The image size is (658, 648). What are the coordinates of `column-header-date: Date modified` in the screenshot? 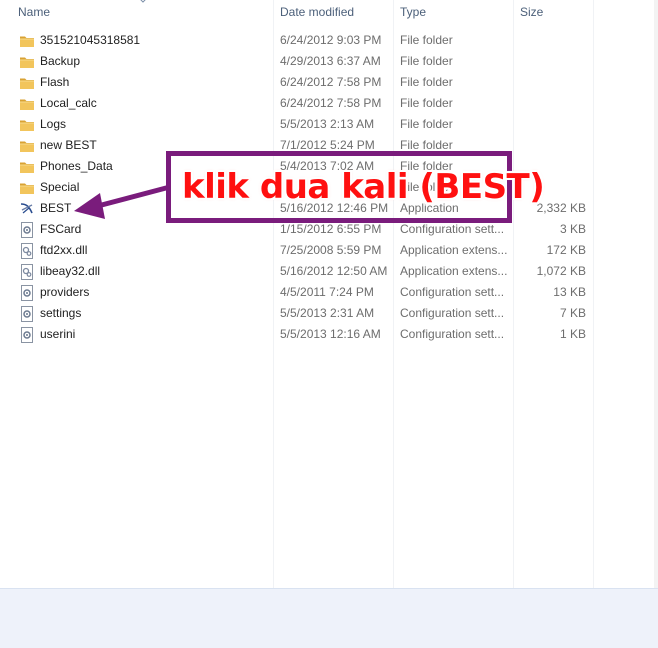 It's located at (334, 12).